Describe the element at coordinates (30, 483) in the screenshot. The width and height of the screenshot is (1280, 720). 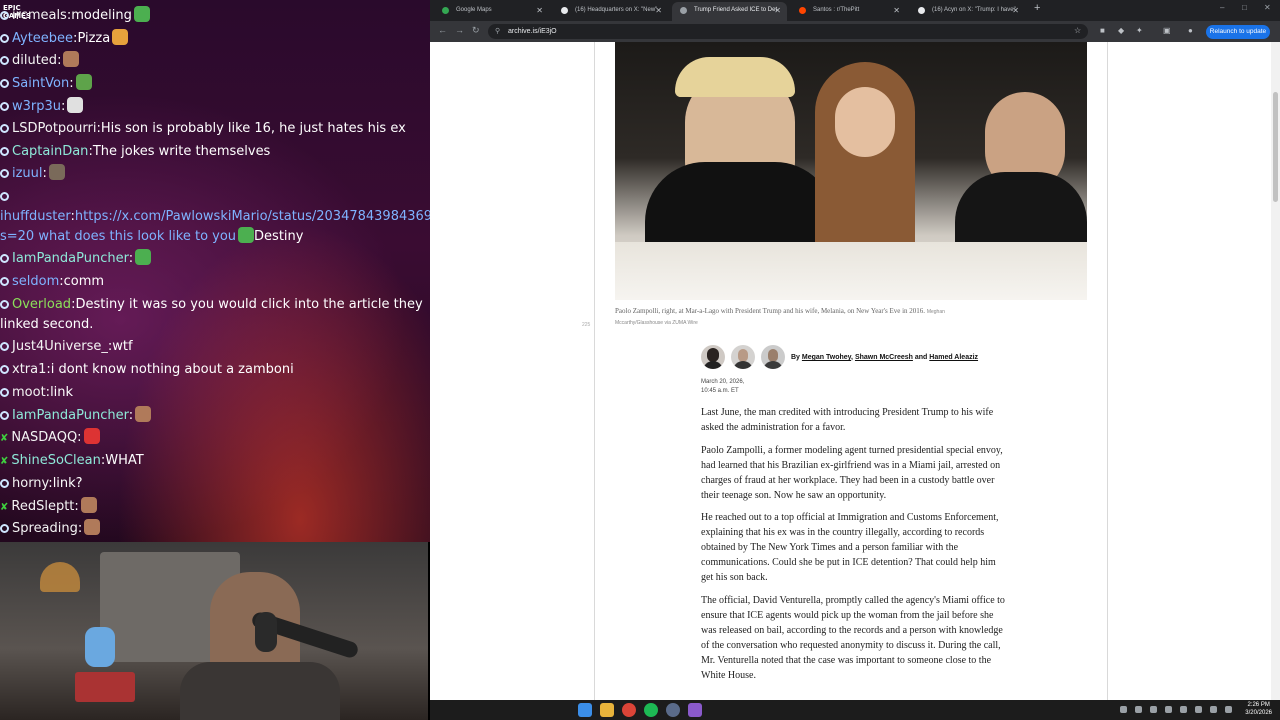
I see `chat-username: horny` at that location.